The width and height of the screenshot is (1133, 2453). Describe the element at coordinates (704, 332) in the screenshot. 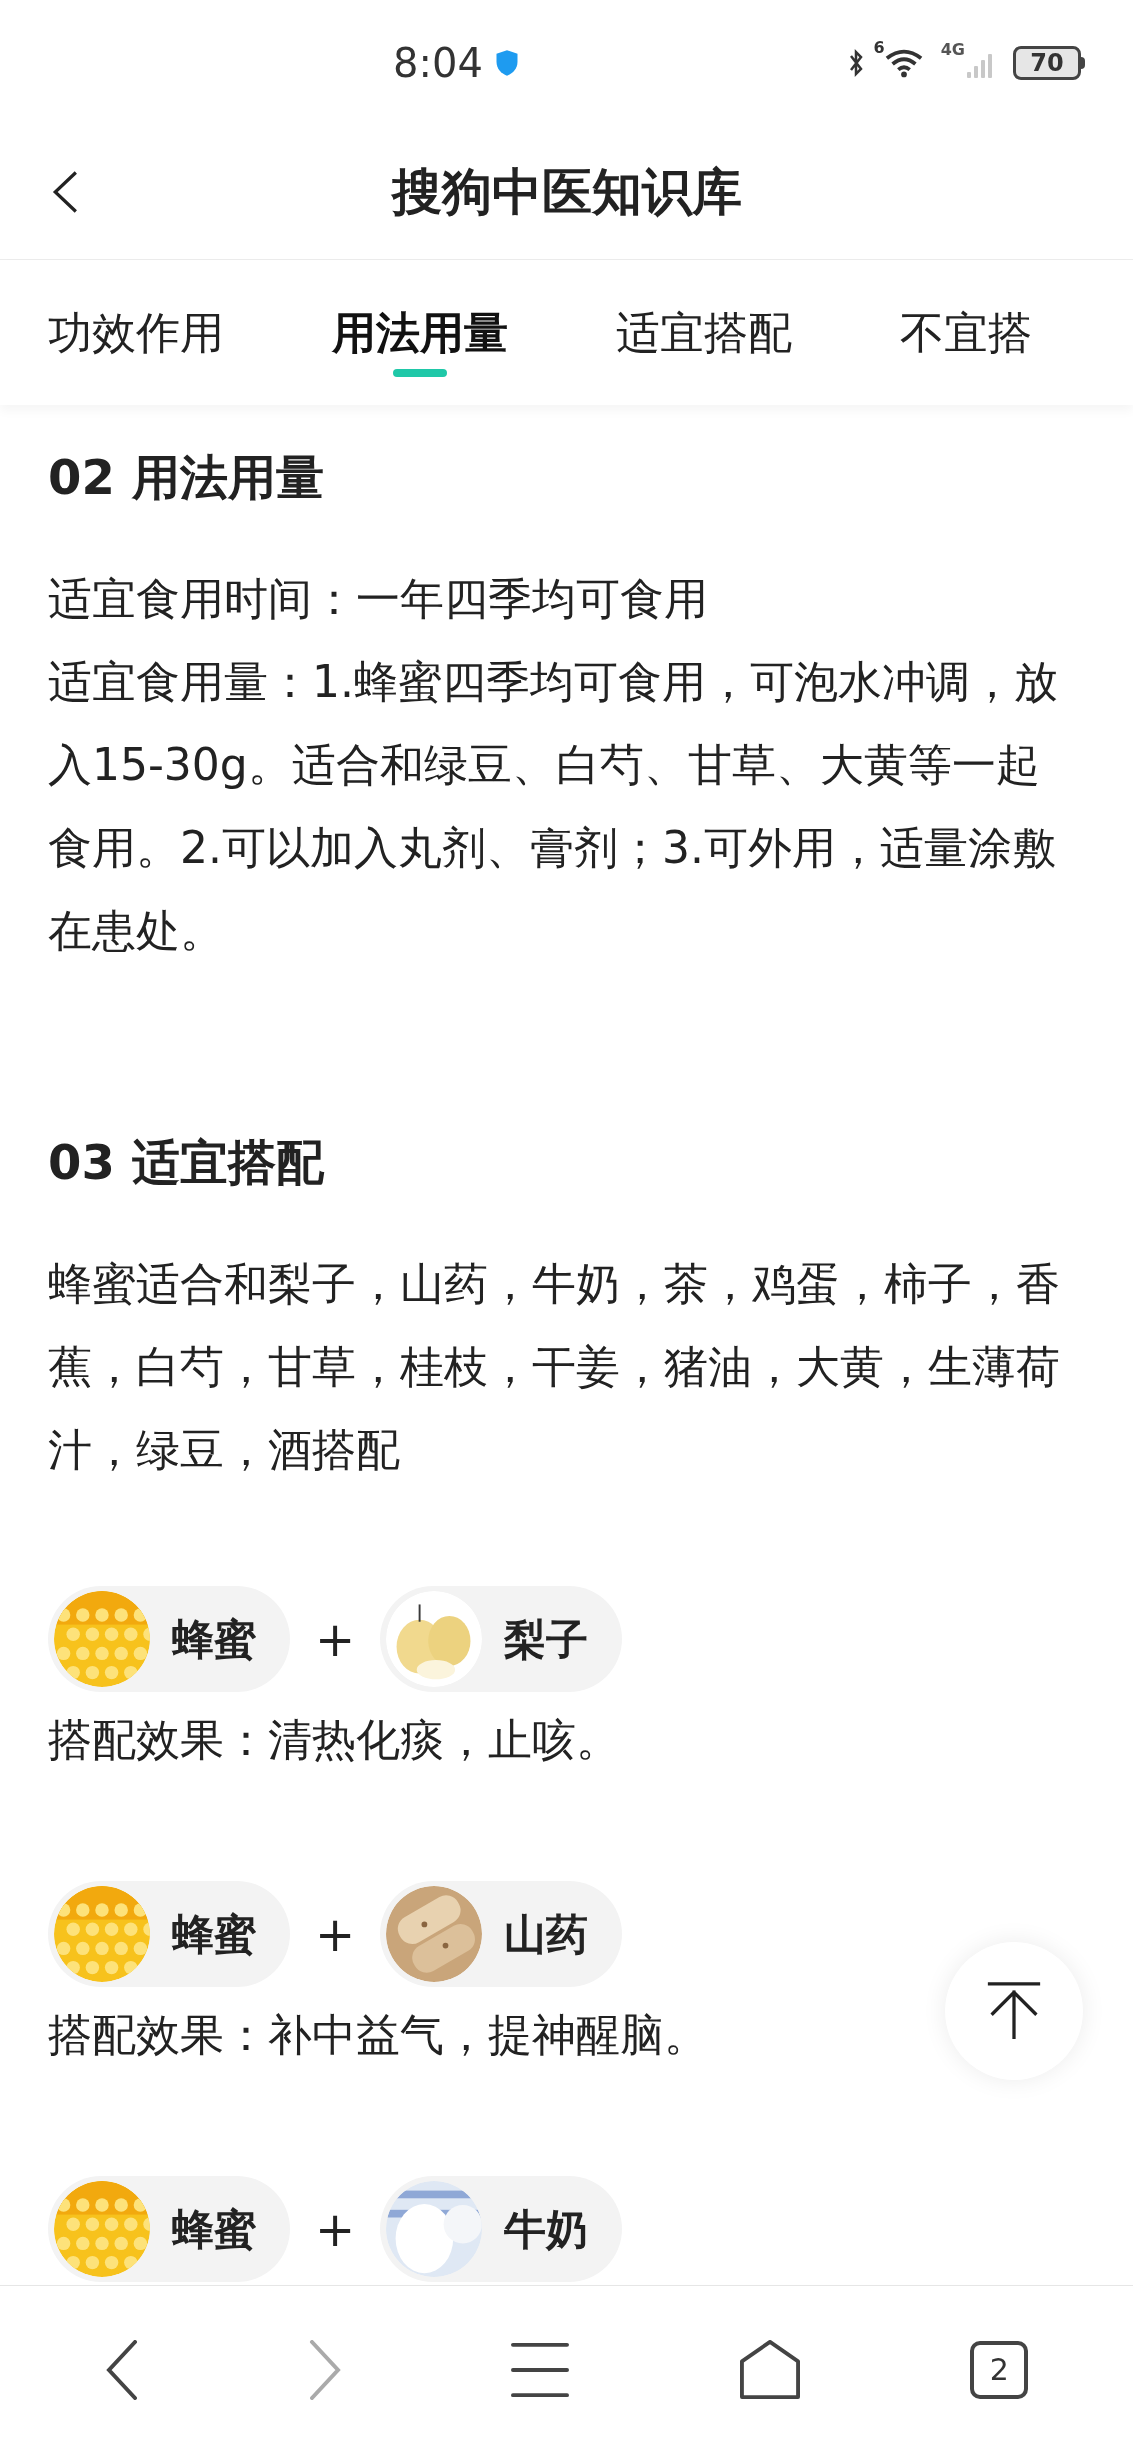

I see `section-tab: 适宜搭配` at that location.